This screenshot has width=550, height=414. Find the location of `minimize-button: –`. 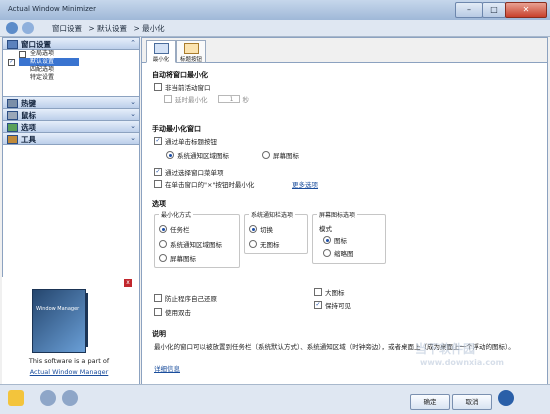

minimize-button: – is located at coordinates (469, 10).